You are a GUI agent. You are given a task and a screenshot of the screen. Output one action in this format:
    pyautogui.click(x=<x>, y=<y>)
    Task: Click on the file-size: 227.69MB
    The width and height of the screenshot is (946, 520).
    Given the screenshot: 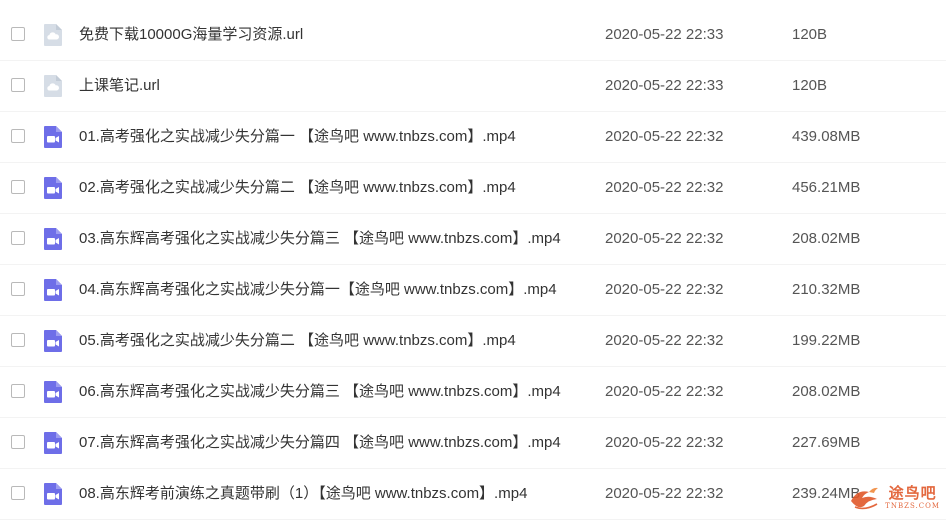 What is the action you would take?
    pyautogui.click(x=826, y=442)
    